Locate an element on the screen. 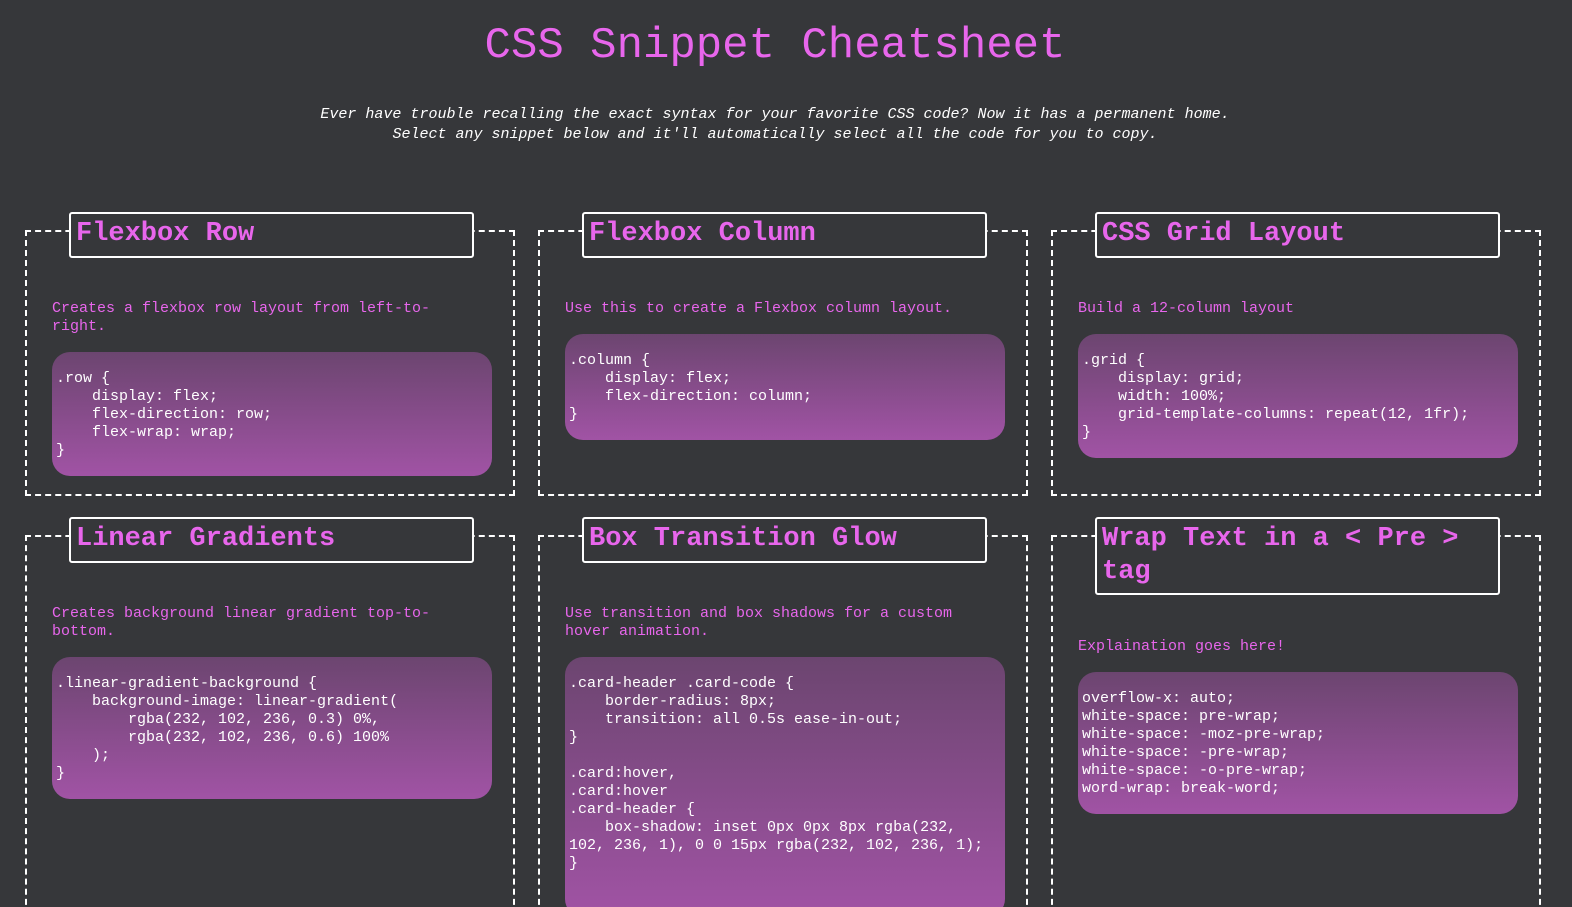 The width and height of the screenshot is (1572, 907). card-header: CSS Grid Layout is located at coordinates (1297, 235).